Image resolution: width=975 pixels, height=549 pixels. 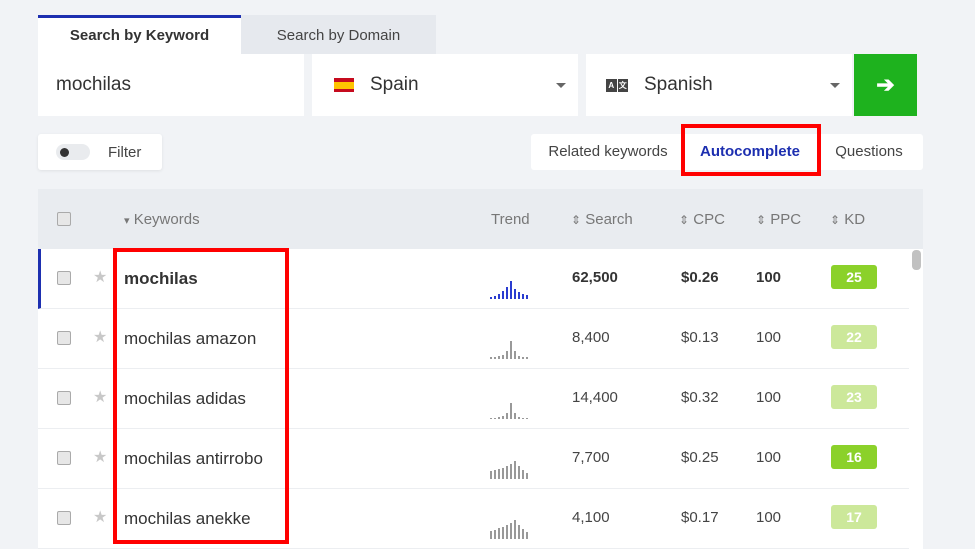 I want to click on header-kd: ⇕ KD, so click(x=847, y=219).